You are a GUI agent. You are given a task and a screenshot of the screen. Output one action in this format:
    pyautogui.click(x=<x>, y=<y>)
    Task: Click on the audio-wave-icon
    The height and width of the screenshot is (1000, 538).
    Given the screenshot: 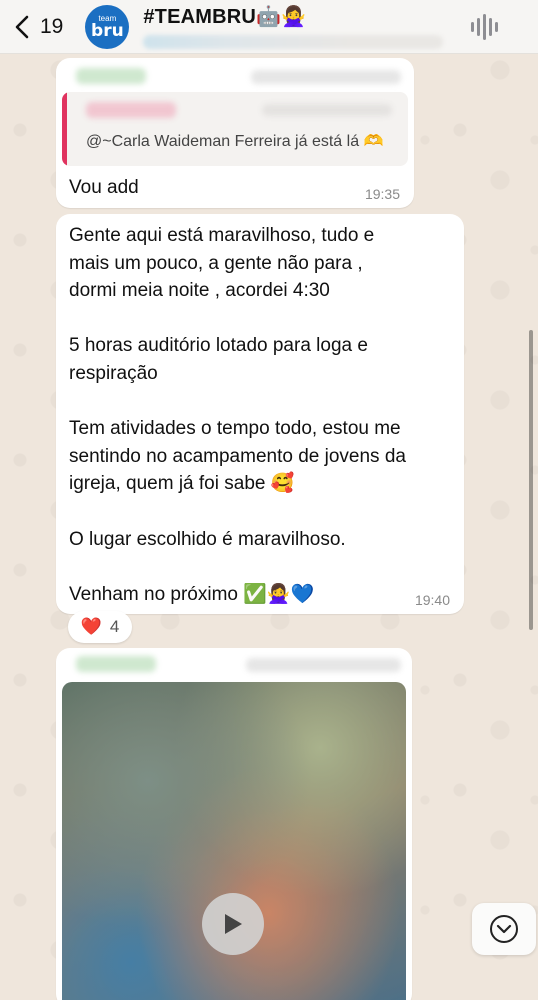 What is the action you would take?
    pyautogui.click(x=484, y=27)
    